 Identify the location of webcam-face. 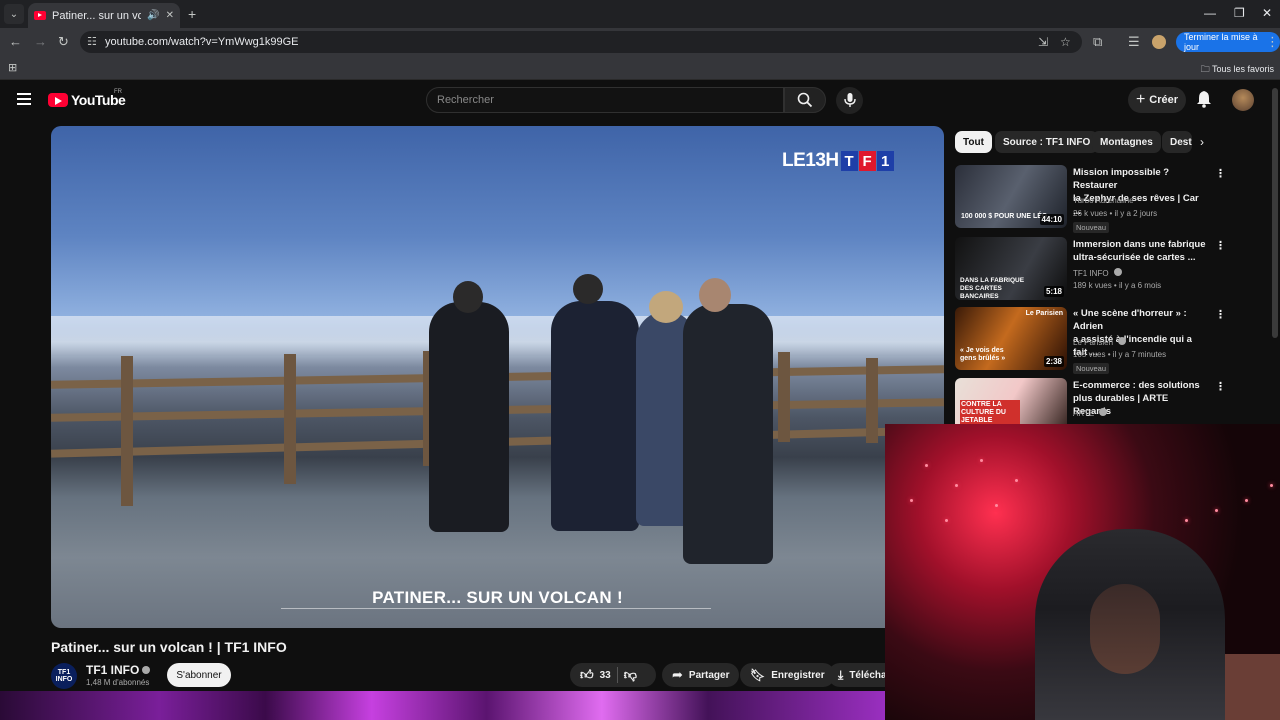
(1125, 629).